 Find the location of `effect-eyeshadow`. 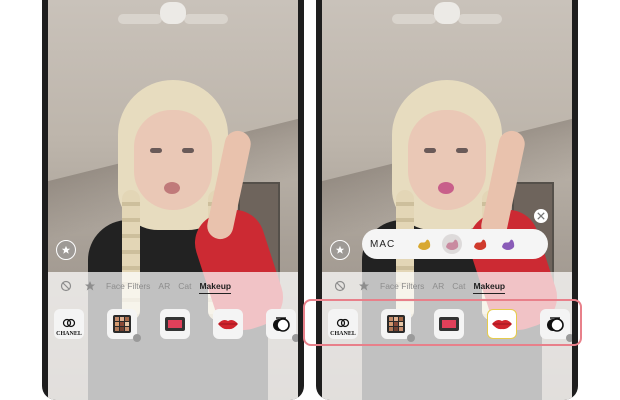

effect-eyeshadow is located at coordinates (124, 325).